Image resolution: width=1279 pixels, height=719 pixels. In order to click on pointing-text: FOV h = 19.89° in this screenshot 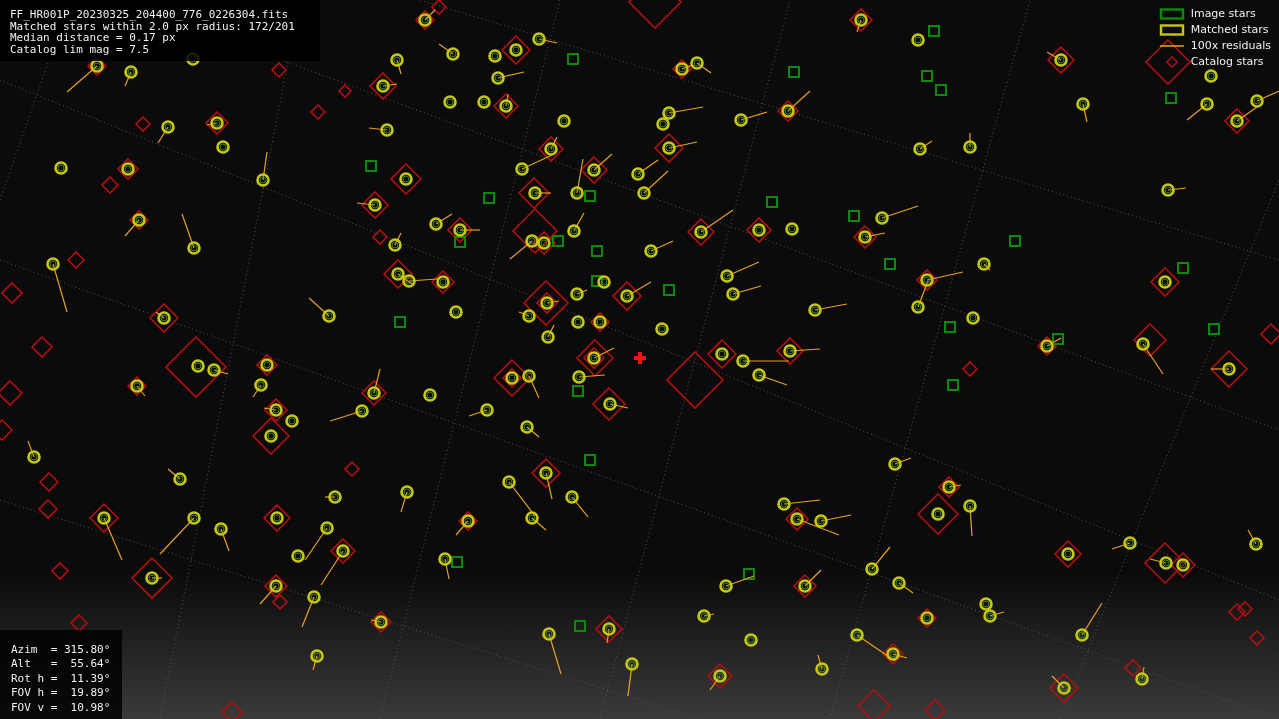, I will do `click(61, 693)`.